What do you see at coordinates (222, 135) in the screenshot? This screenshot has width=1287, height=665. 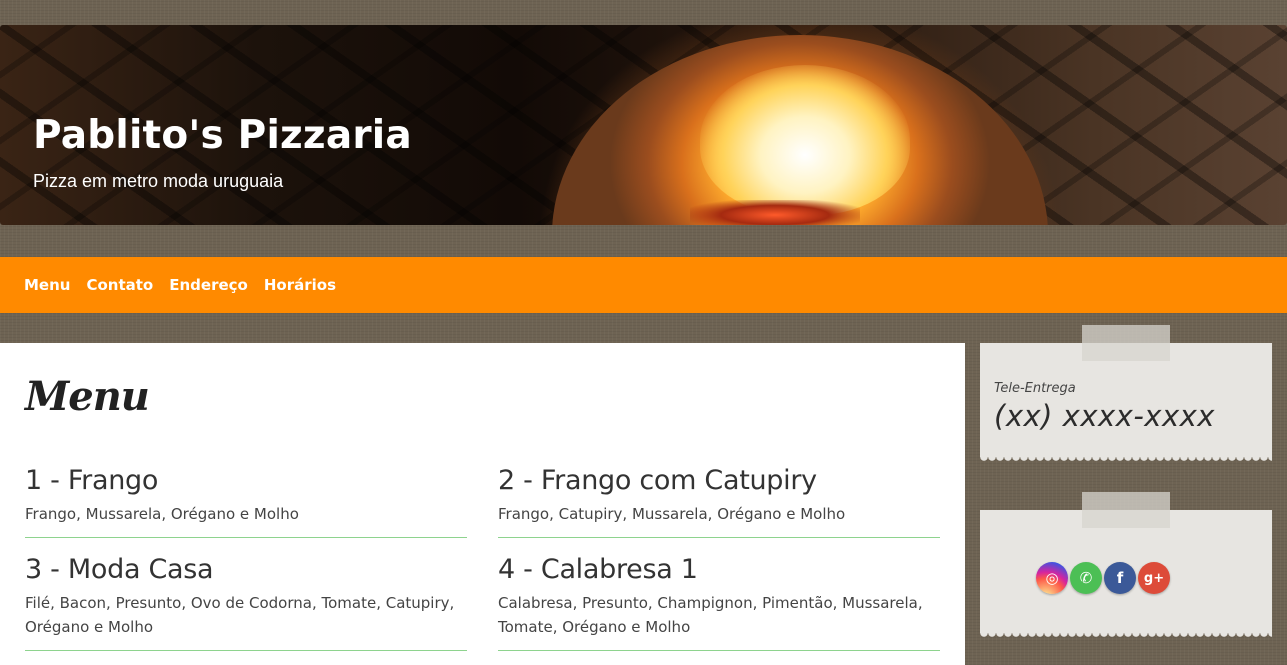 I see `site-title: Pablito's Pizzaria` at bounding box center [222, 135].